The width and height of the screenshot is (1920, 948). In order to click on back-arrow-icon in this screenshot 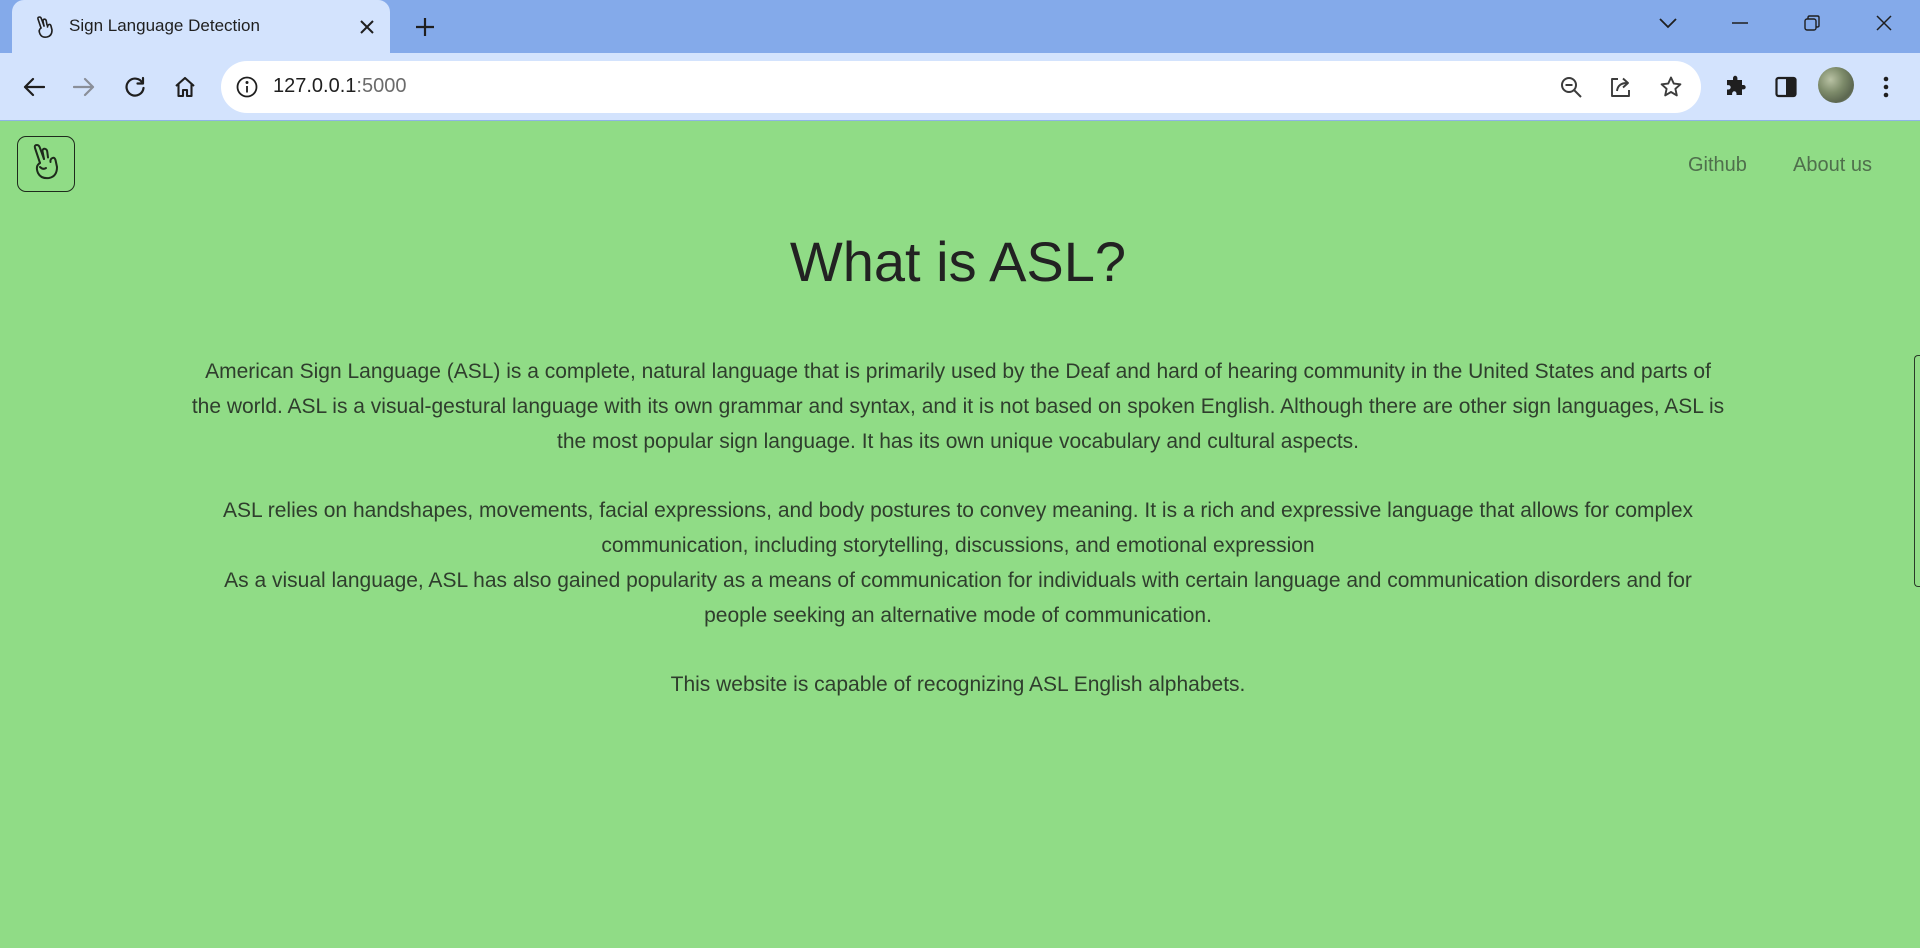, I will do `click(34, 87)`.